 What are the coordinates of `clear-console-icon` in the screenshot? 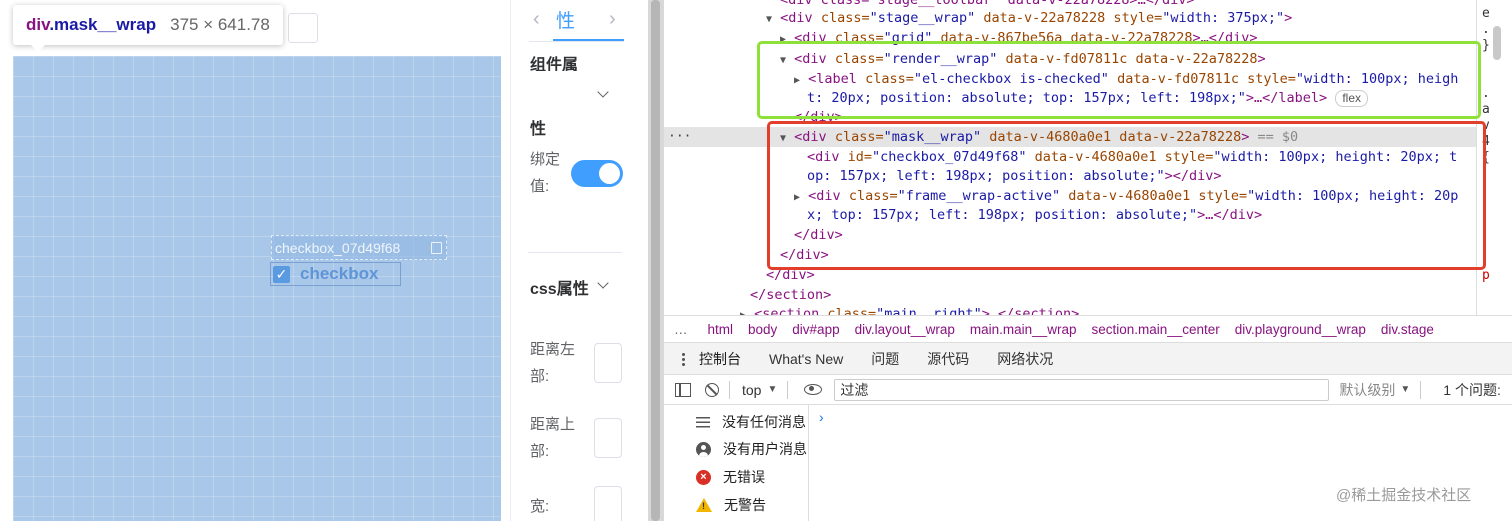 It's located at (712, 389).